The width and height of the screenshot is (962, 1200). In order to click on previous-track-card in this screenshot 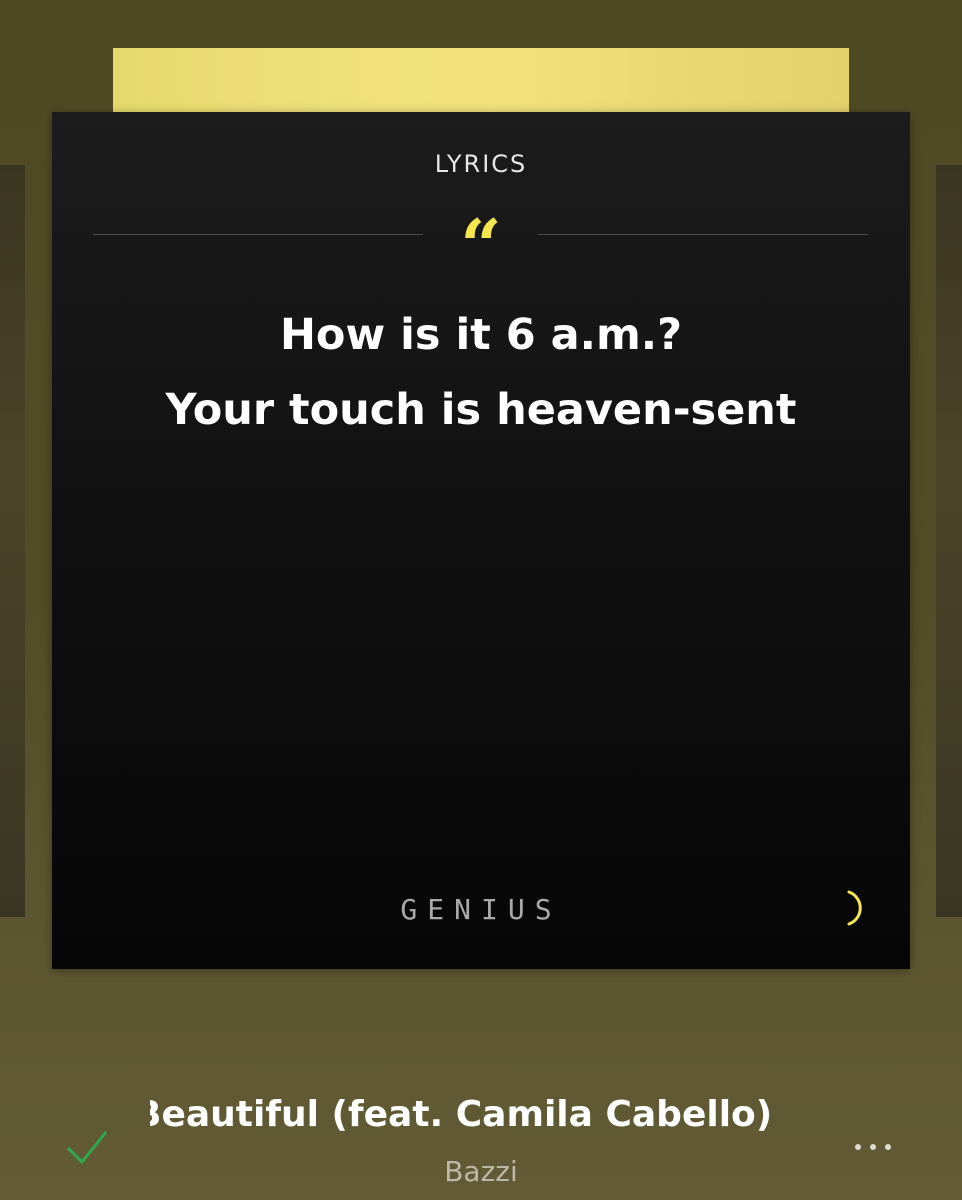, I will do `click(12, 541)`.